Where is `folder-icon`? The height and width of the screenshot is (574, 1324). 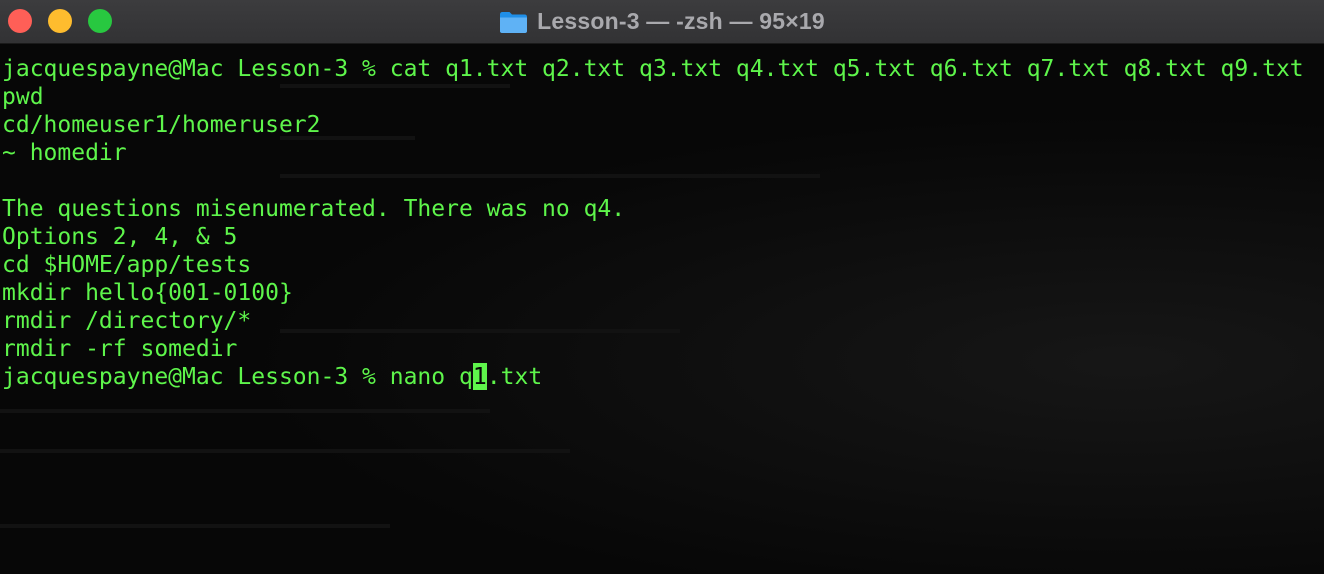
folder-icon is located at coordinates (514, 22).